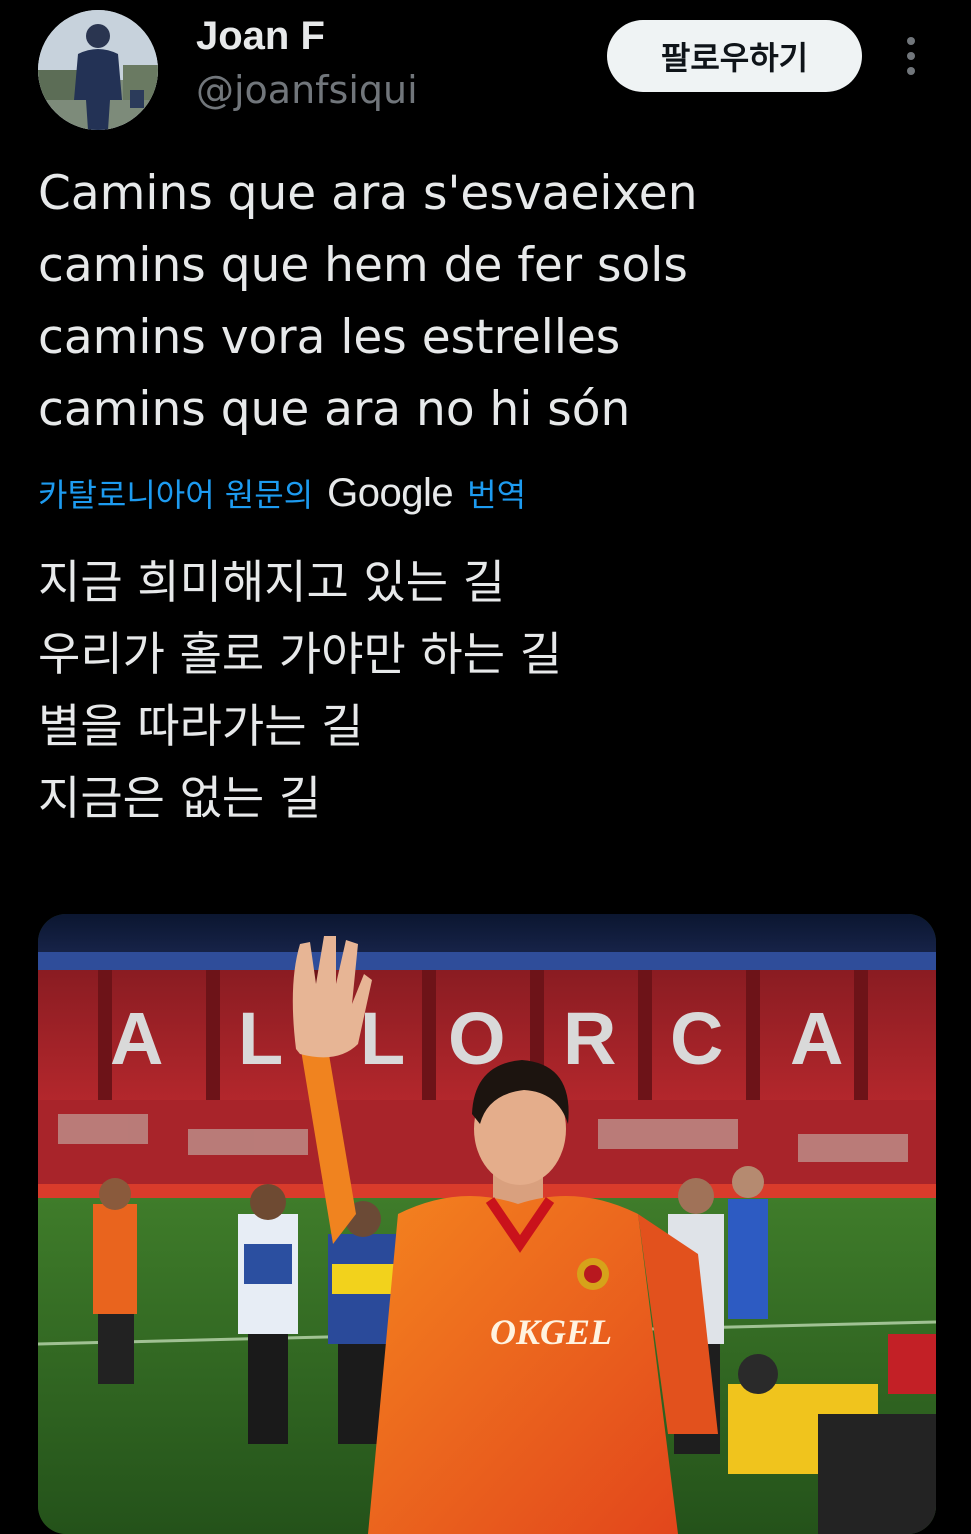  I want to click on translation-attribution: 카탈로니아어 원문의 Google 번역, so click(282, 493).